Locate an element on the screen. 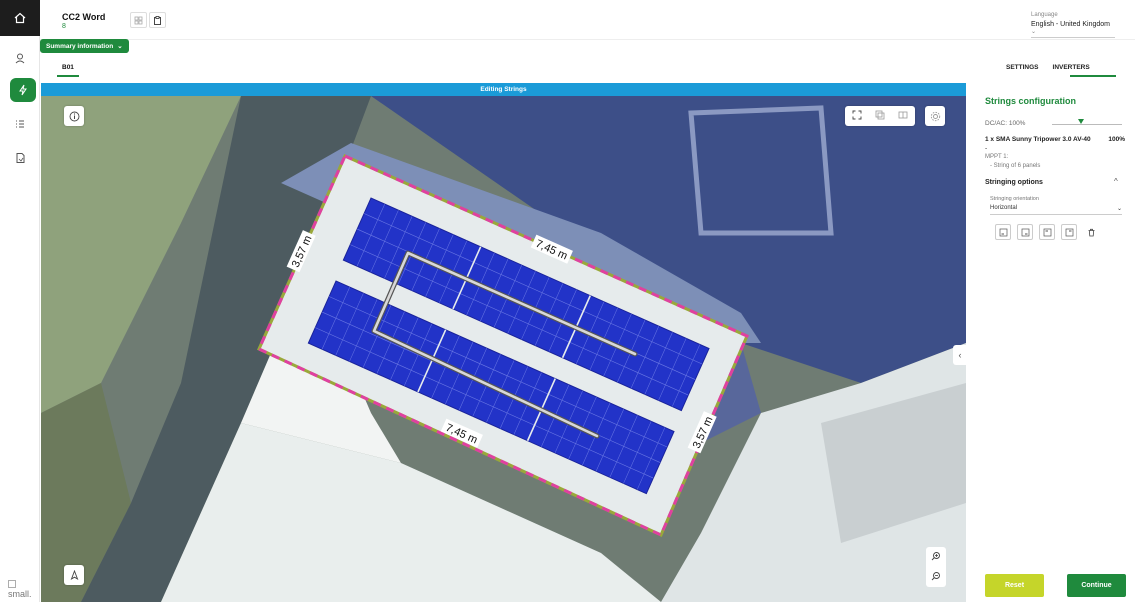 The image size is (1135, 602). view-controls is located at coordinates (880, 116).